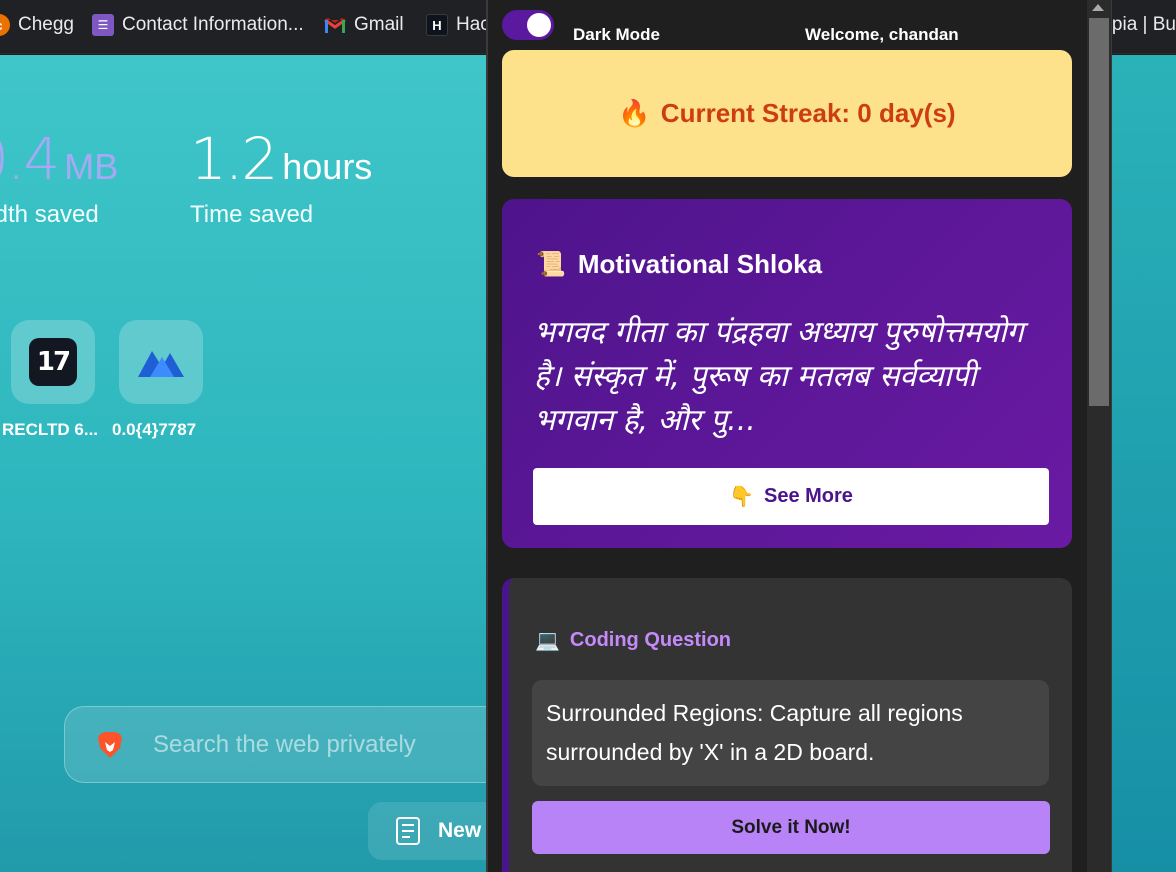 The height and width of the screenshot is (872, 1176). I want to click on search-box: Search the web privately, so click(294, 744).